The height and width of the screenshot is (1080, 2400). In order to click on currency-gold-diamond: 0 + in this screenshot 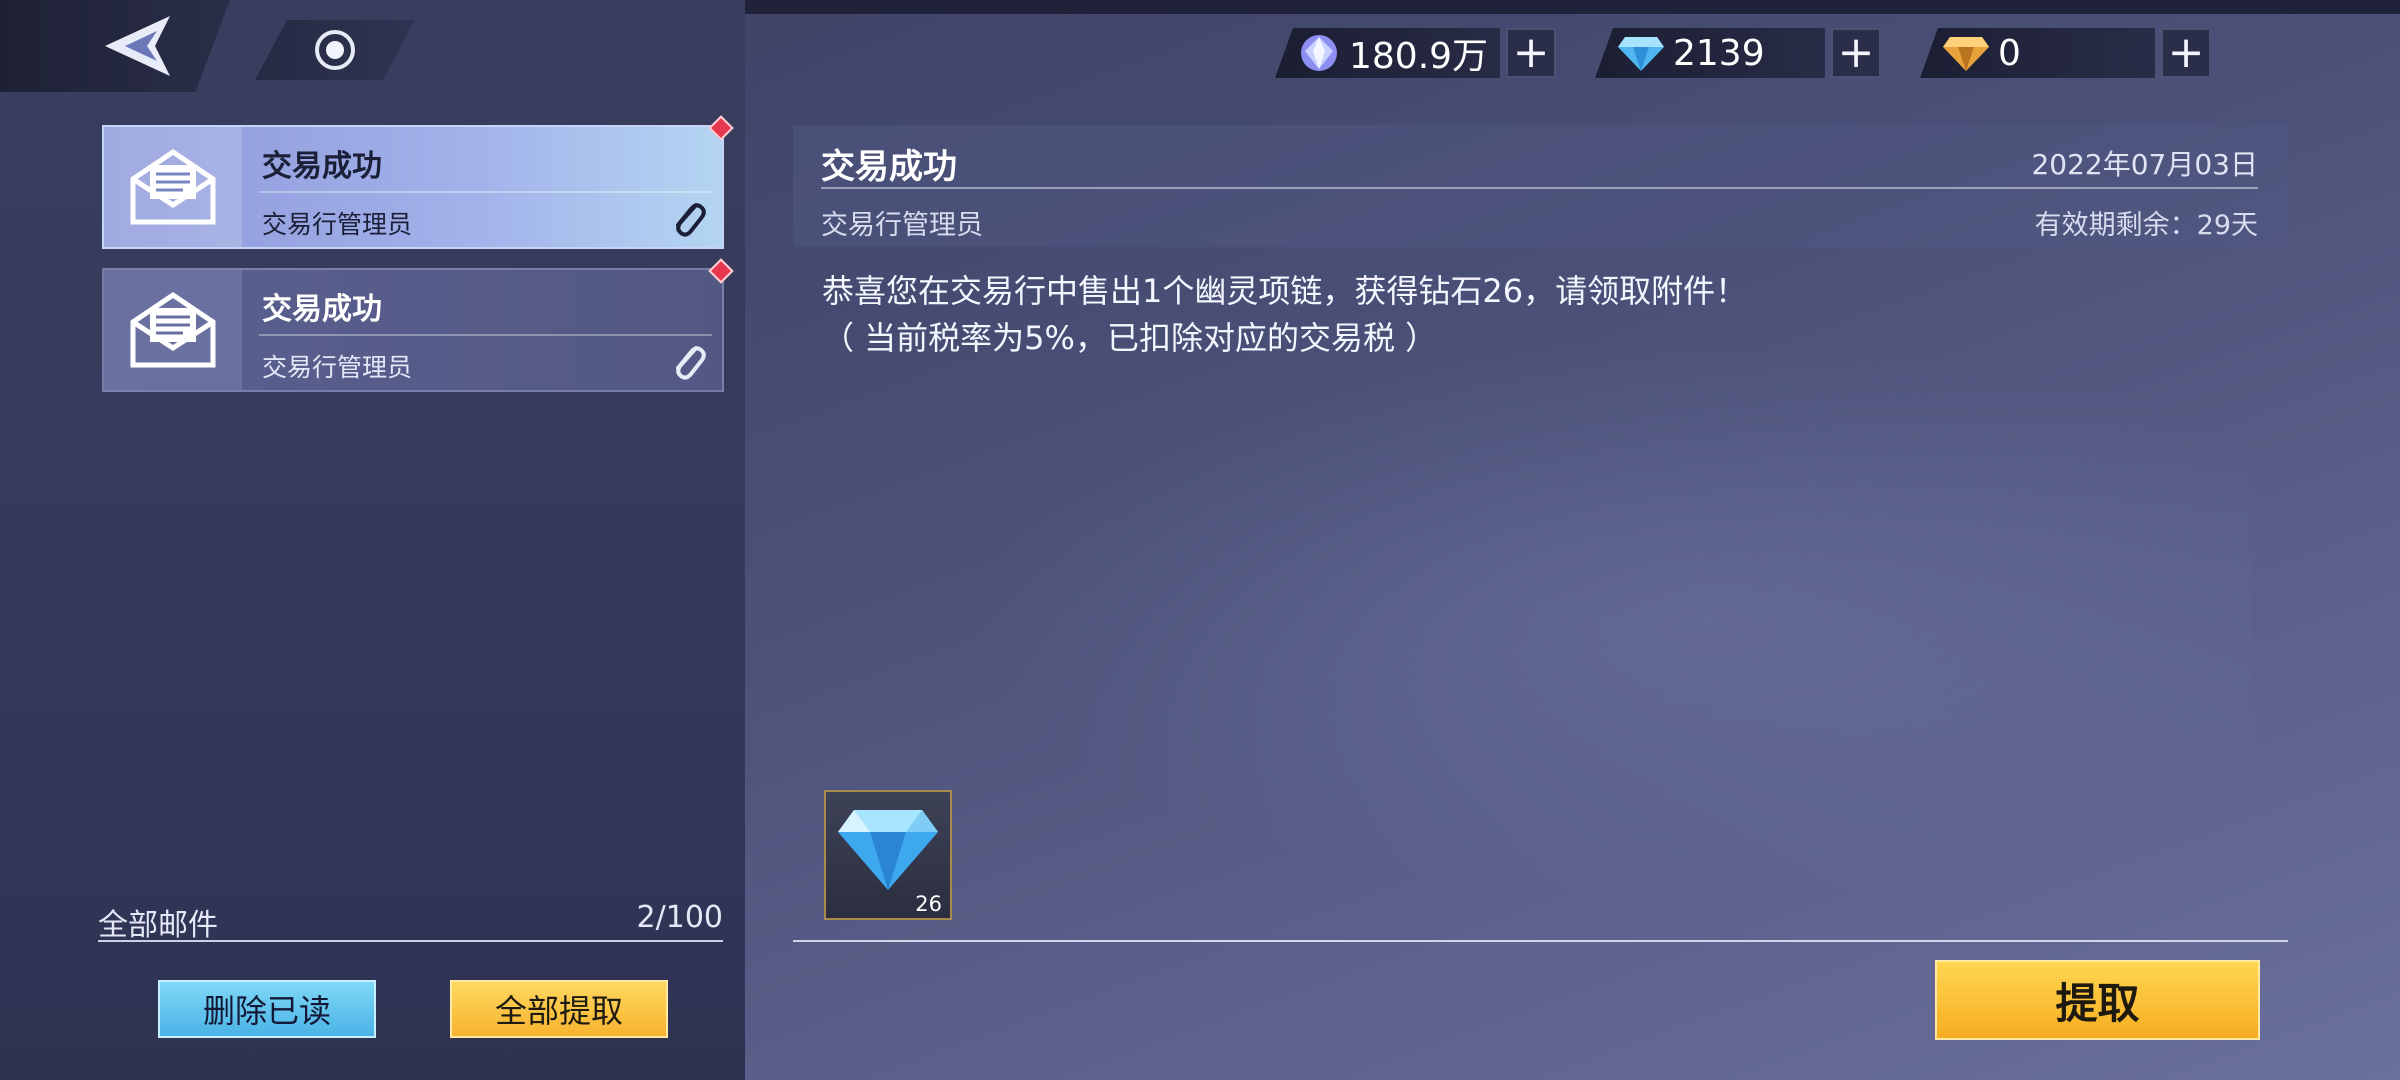, I will do `click(2065, 53)`.